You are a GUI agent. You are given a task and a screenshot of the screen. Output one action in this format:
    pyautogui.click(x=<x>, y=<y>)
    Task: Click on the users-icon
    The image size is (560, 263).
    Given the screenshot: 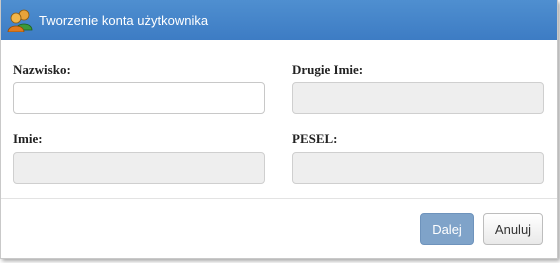 What is the action you would take?
    pyautogui.click(x=20, y=20)
    